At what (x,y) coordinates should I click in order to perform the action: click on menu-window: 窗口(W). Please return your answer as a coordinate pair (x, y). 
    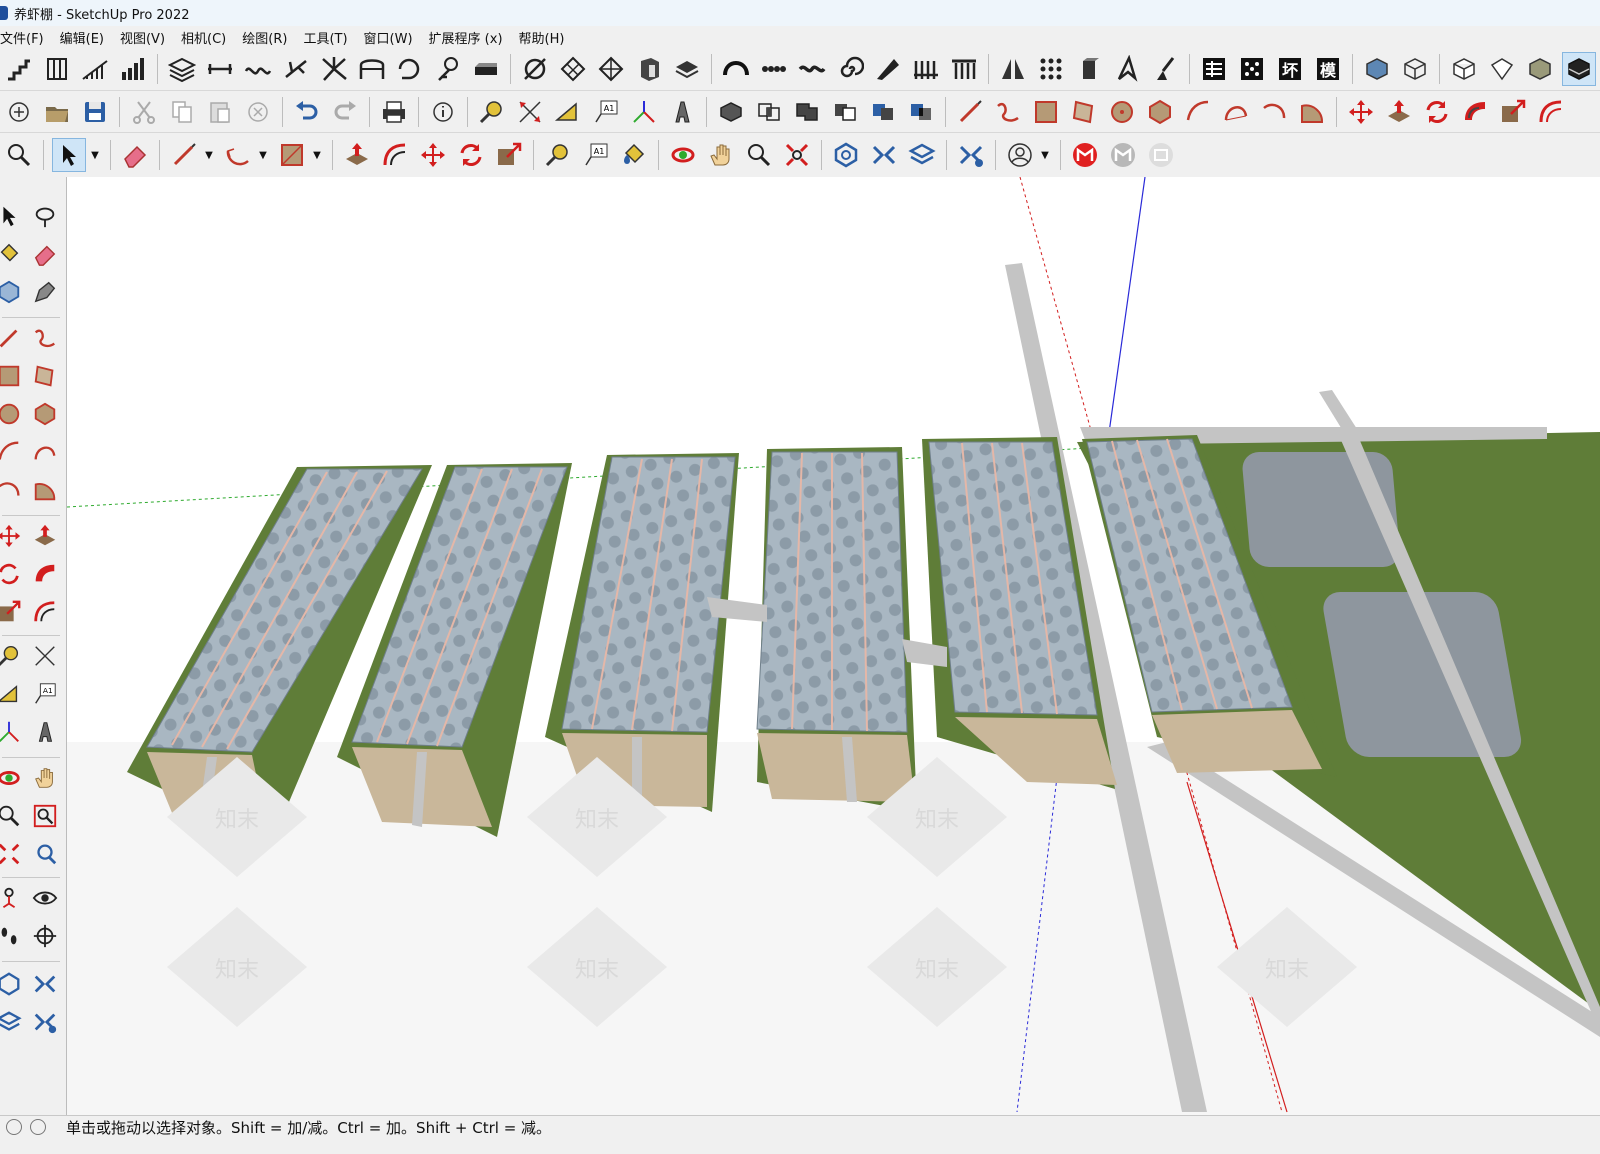
    Looking at the image, I should click on (388, 37).